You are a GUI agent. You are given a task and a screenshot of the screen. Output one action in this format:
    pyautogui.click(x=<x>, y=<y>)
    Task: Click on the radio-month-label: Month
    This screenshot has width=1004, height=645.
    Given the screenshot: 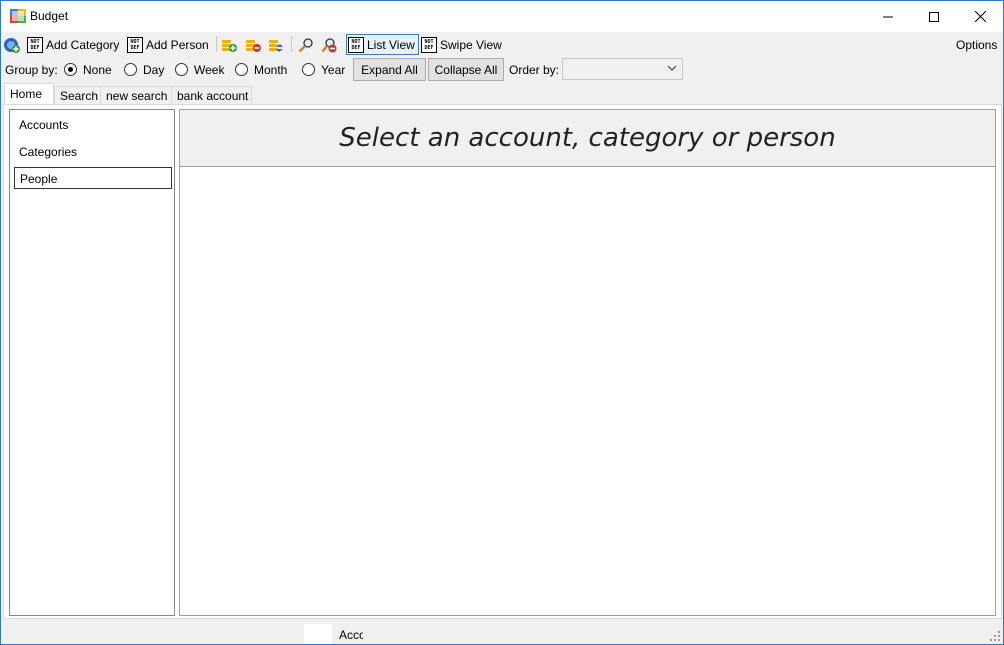 What is the action you would take?
    pyautogui.click(x=270, y=70)
    